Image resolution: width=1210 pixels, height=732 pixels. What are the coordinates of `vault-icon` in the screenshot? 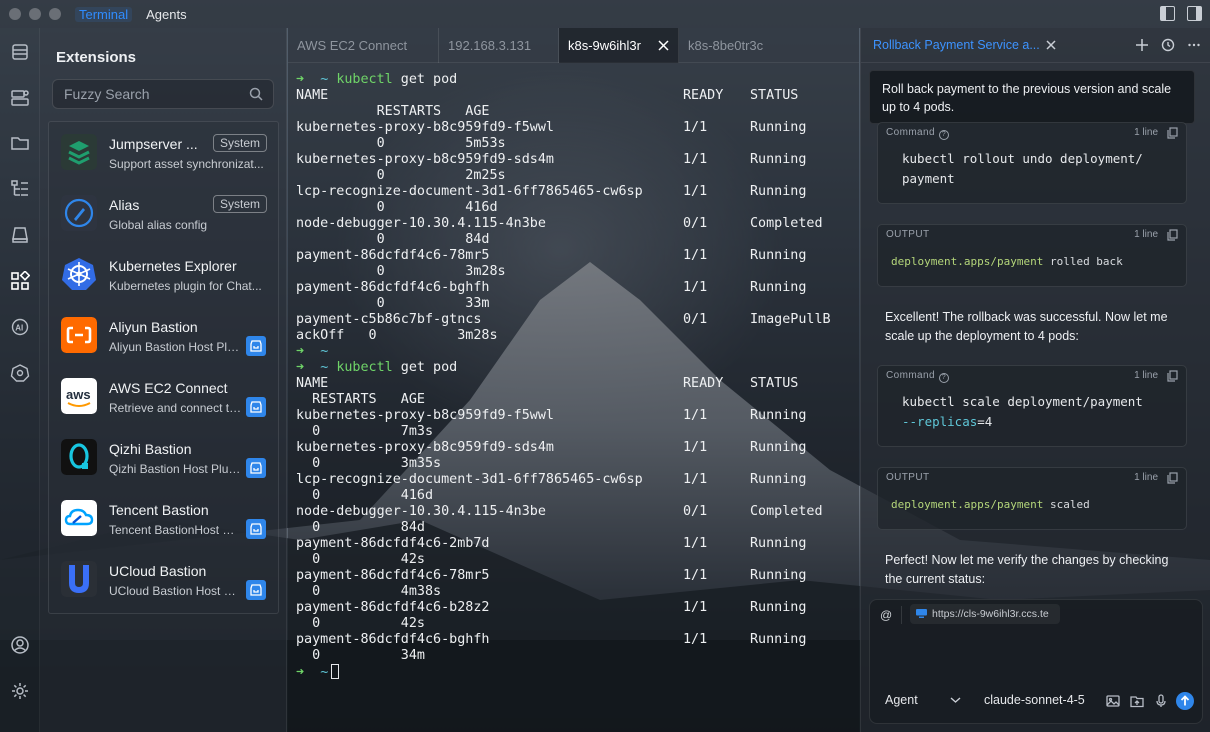 It's located at (20, 235).